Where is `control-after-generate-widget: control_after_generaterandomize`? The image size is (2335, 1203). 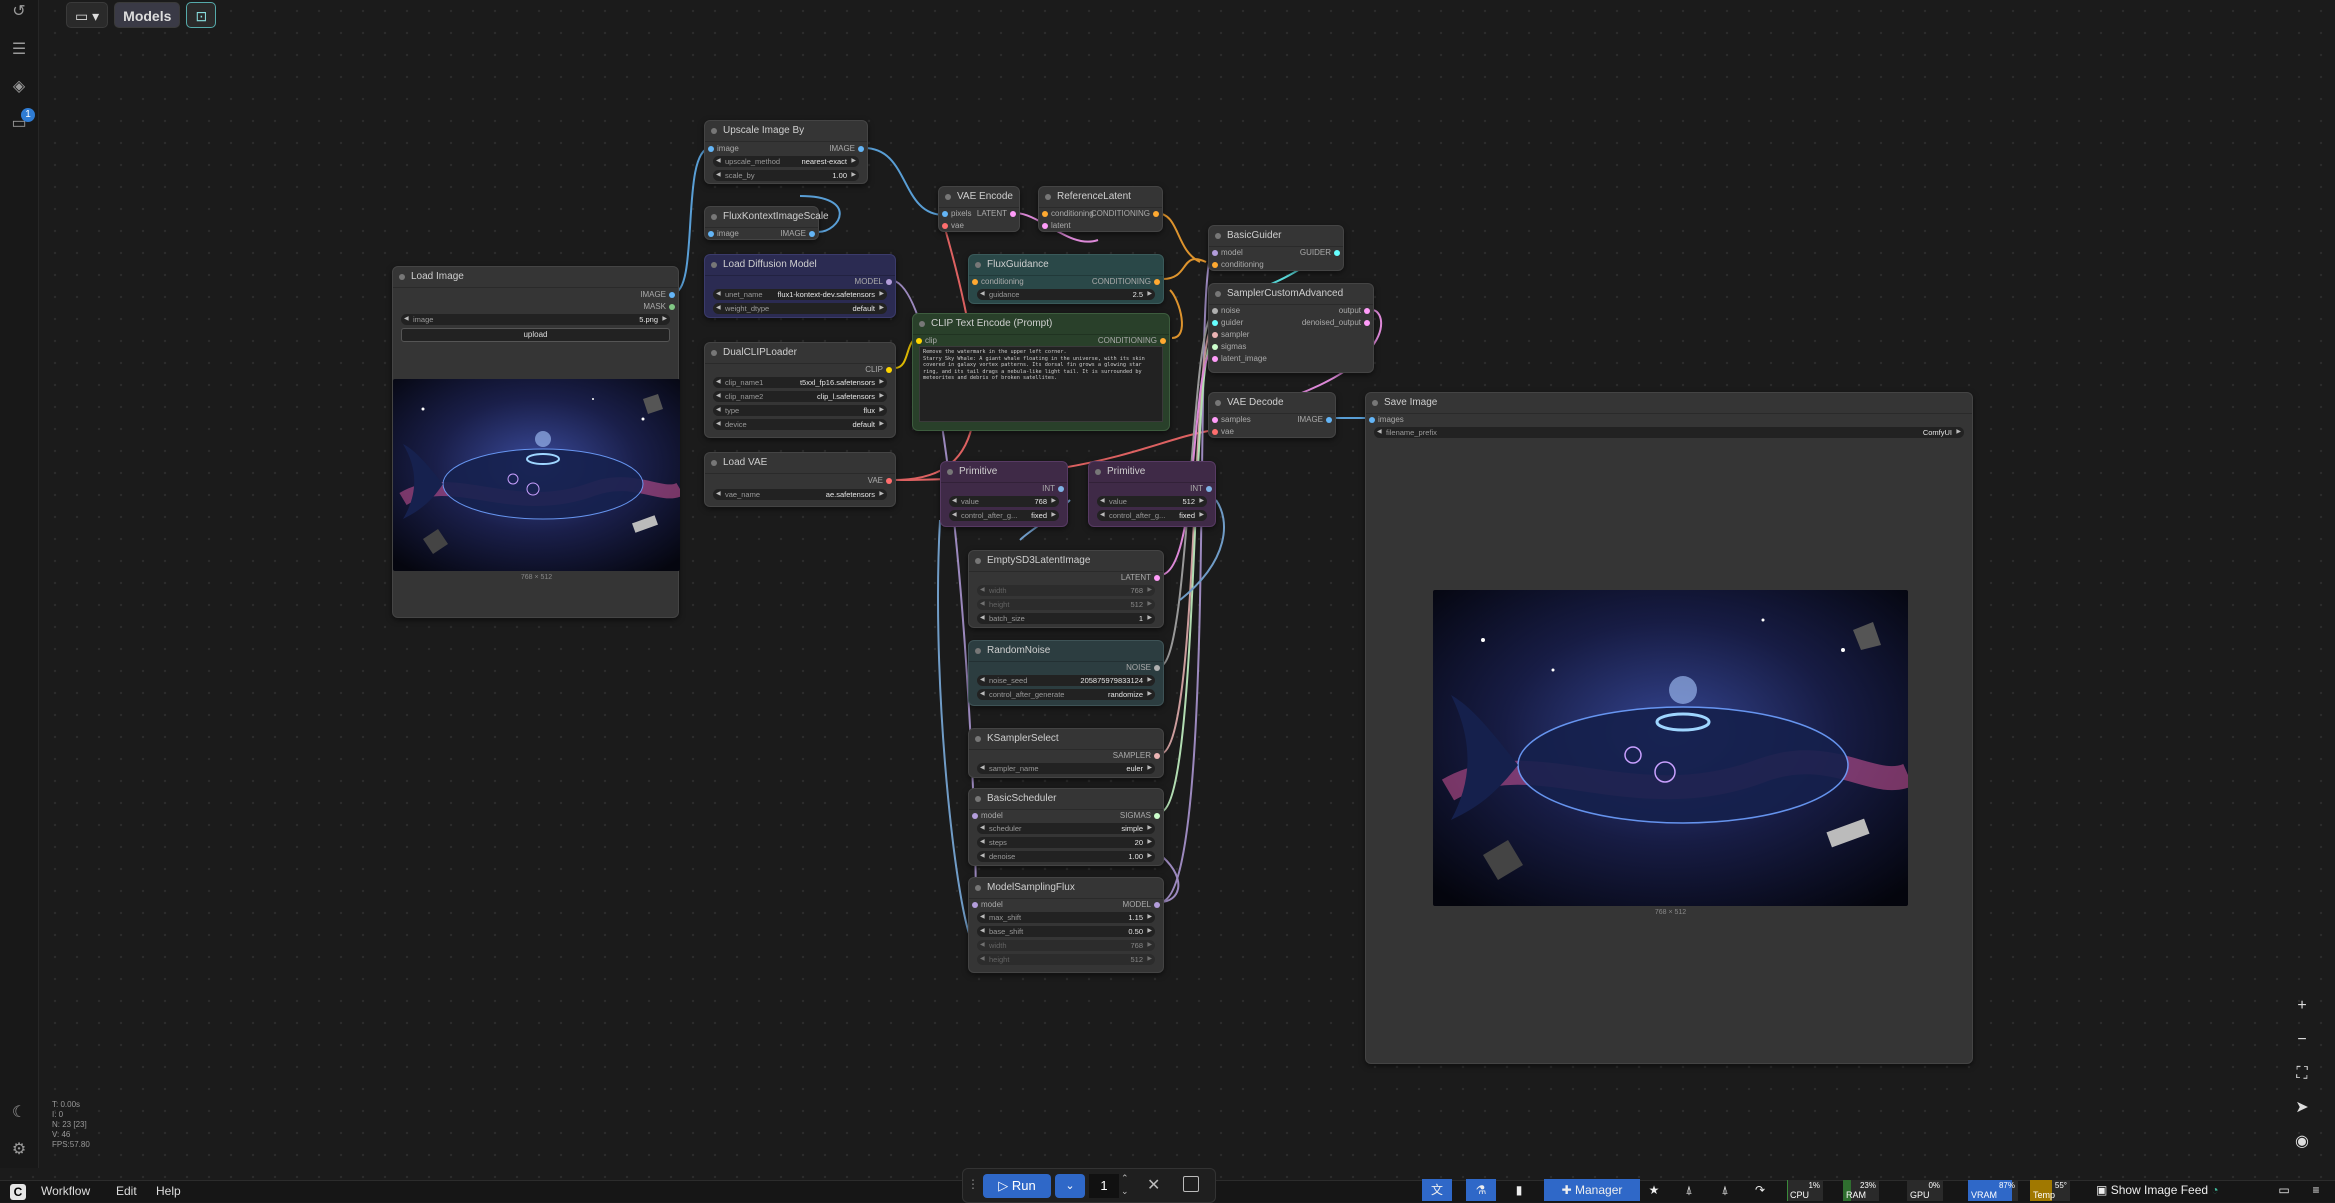 control-after-generate-widget: control_after_generaterandomize is located at coordinates (1066, 694).